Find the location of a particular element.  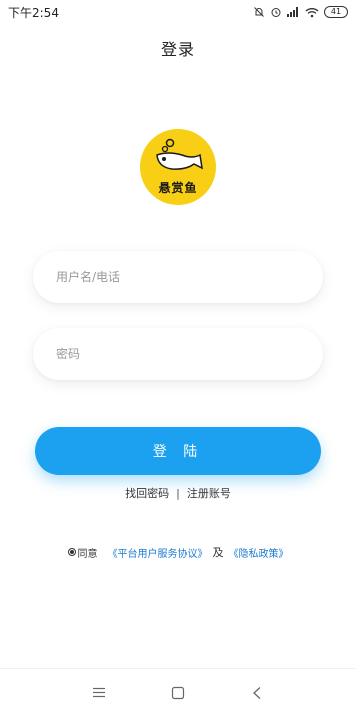

home-square-icon is located at coordinates (178, 693).